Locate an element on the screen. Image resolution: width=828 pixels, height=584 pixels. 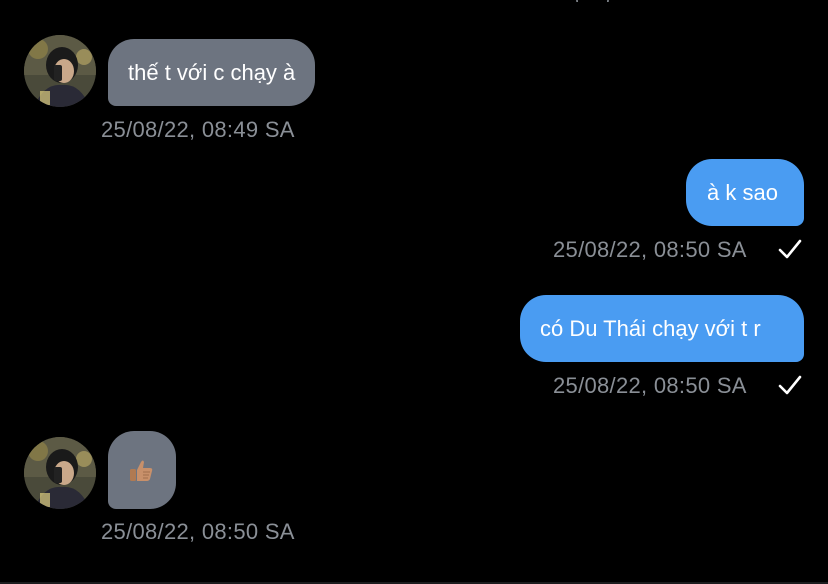
message-bubble-outgoing: có Du Thái chạy với t r is located at coordinates (662, 328).